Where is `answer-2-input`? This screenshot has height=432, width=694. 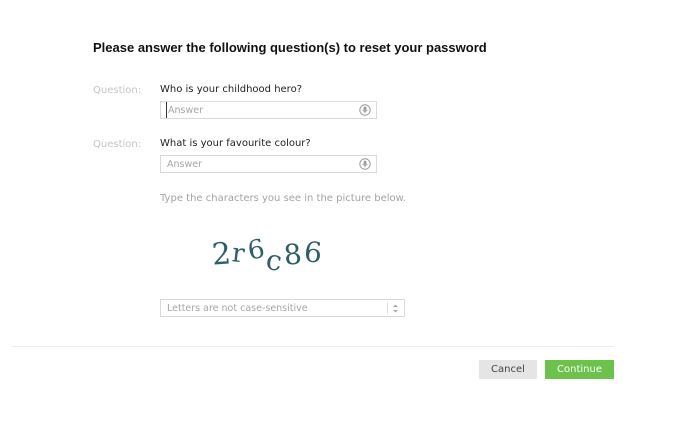
answer-2-input is located at coordinates (259, 164).